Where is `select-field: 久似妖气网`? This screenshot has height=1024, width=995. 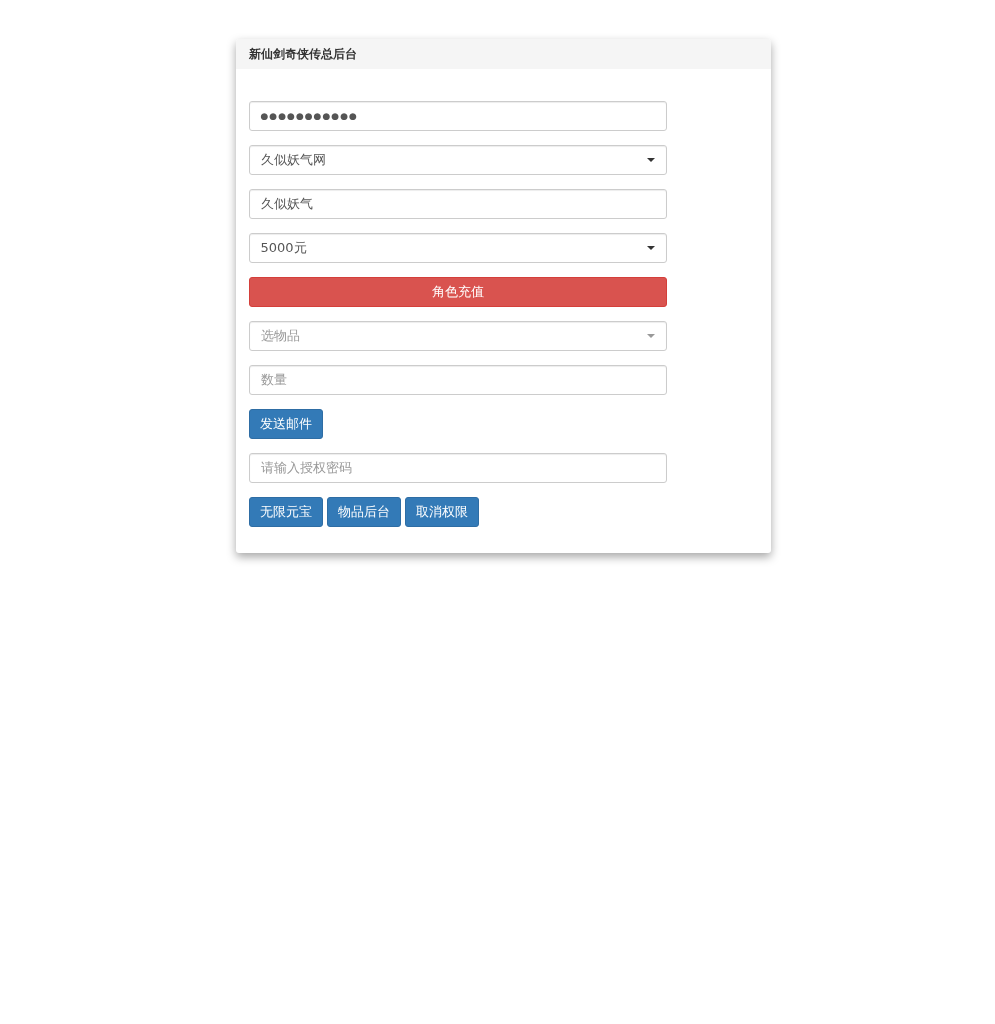 select-field: 久似妖气网 is located at coordinates (457, 160).